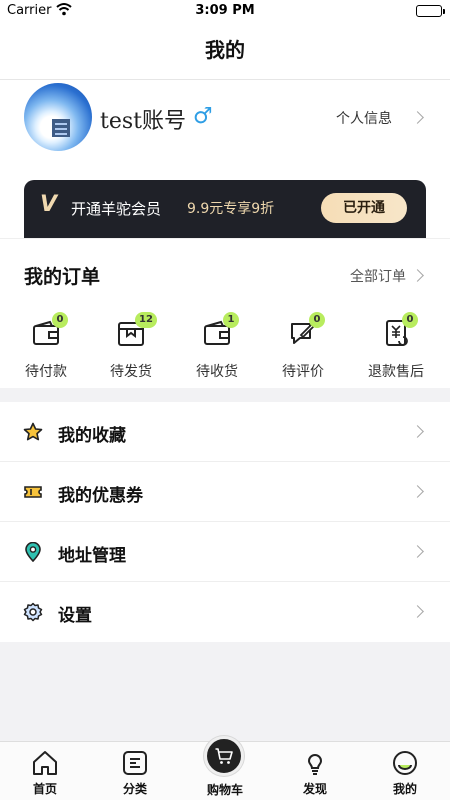 This screenshot has width=450, height=800. Describe the element at coordinates (135, 763) in the screenshot. I see `category-icon` at that location.